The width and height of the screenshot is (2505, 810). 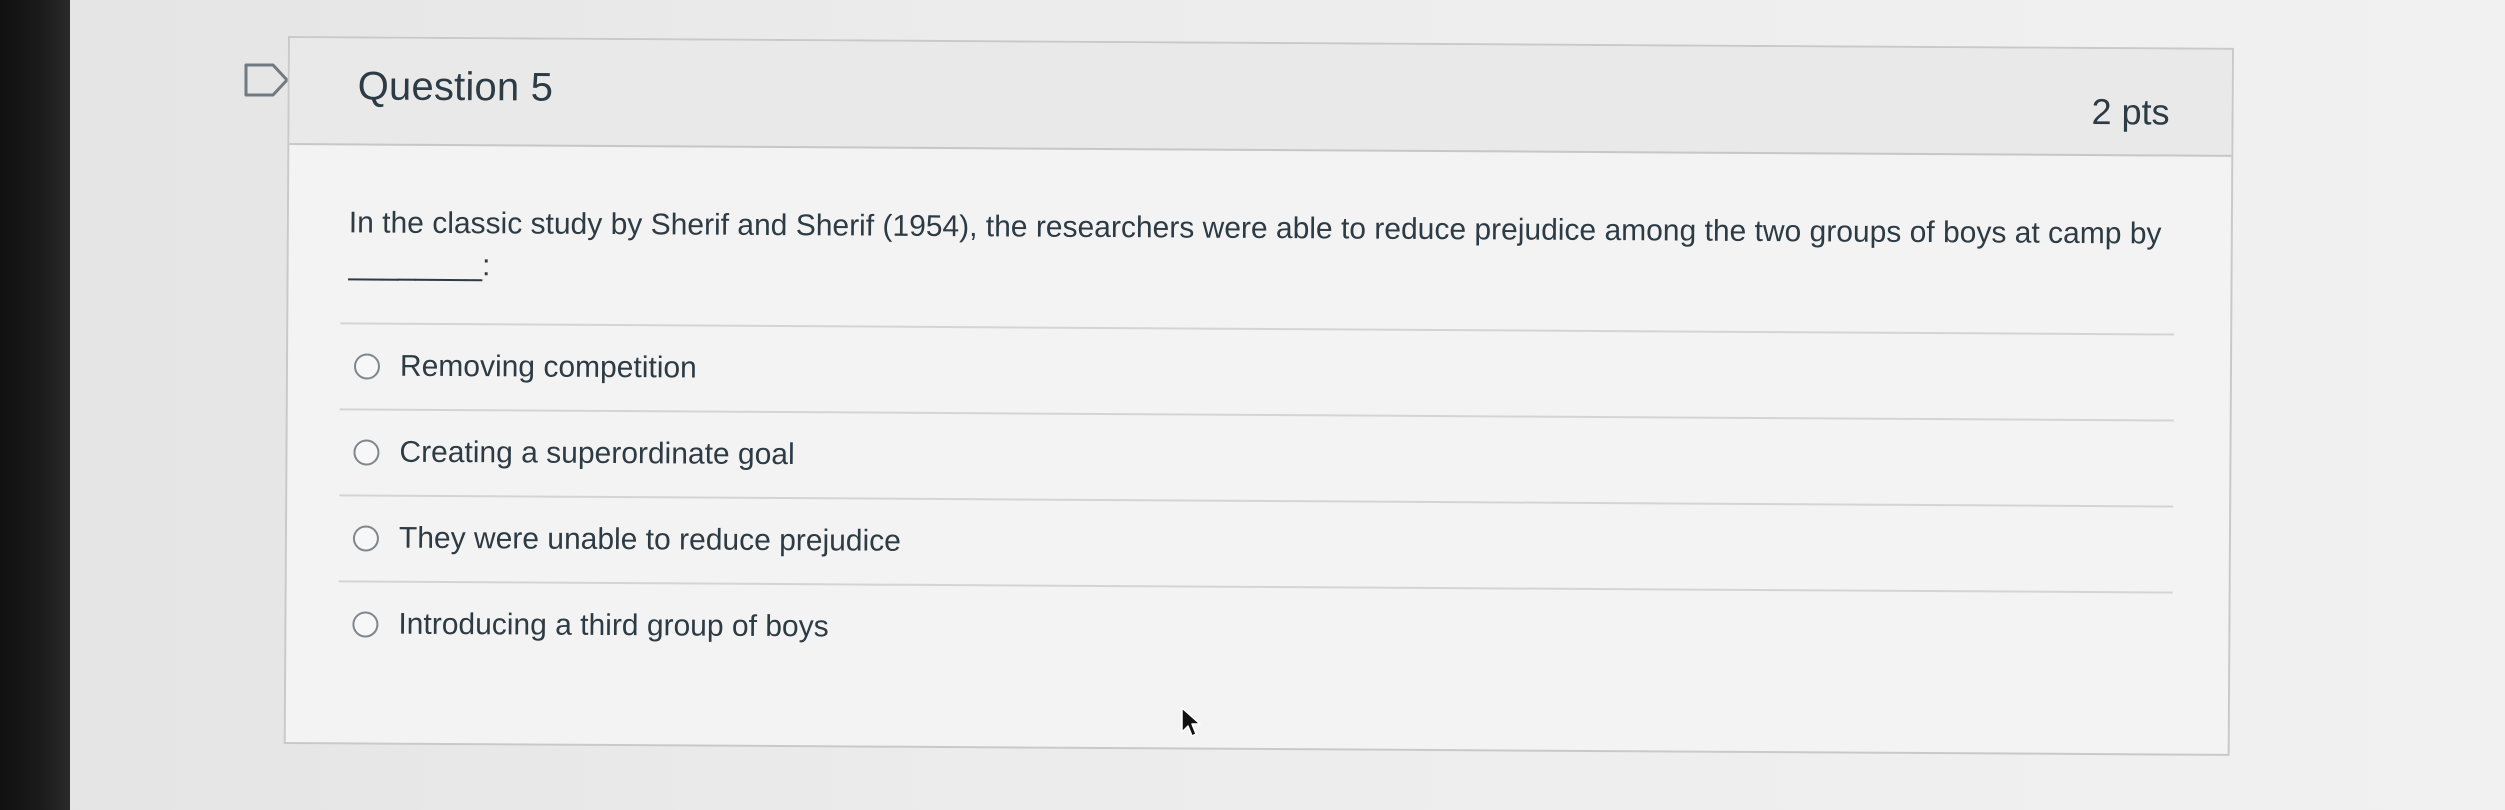 What do you see at coordinates (455, 87) in the screenshot?
I see `question-title: Question 5` at bounding box center [455, 87].